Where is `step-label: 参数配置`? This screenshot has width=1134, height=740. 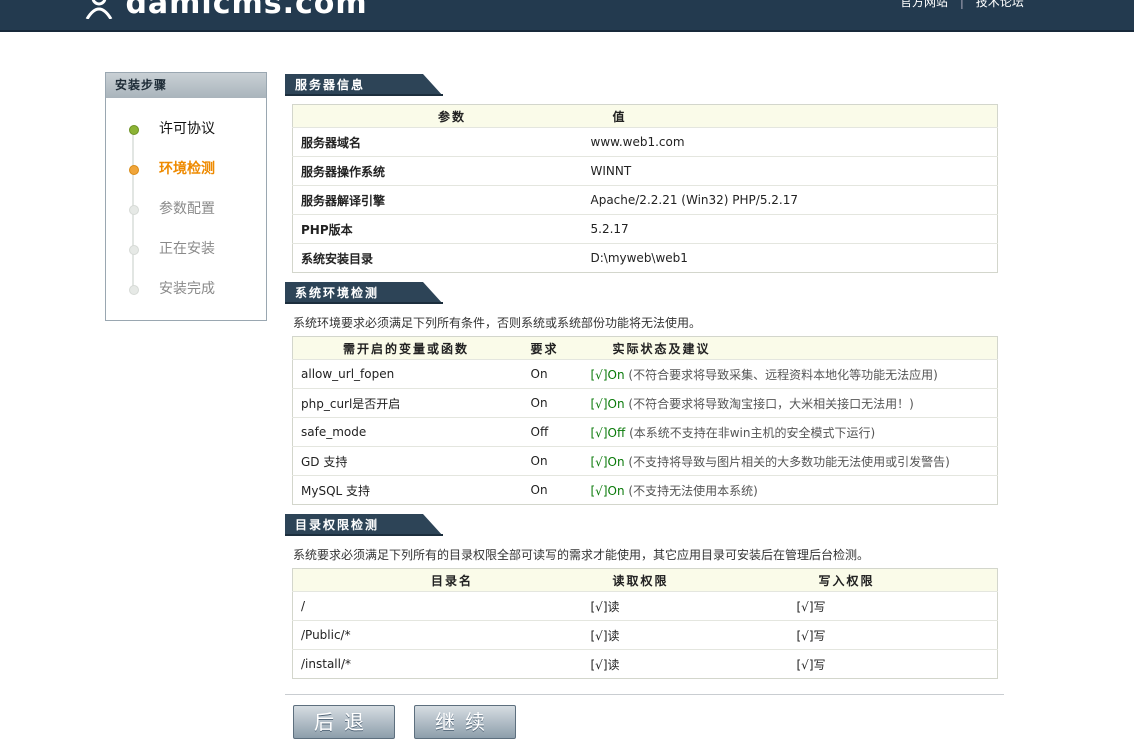
step-label: 参数配置 is located at coordinates (187, 209).